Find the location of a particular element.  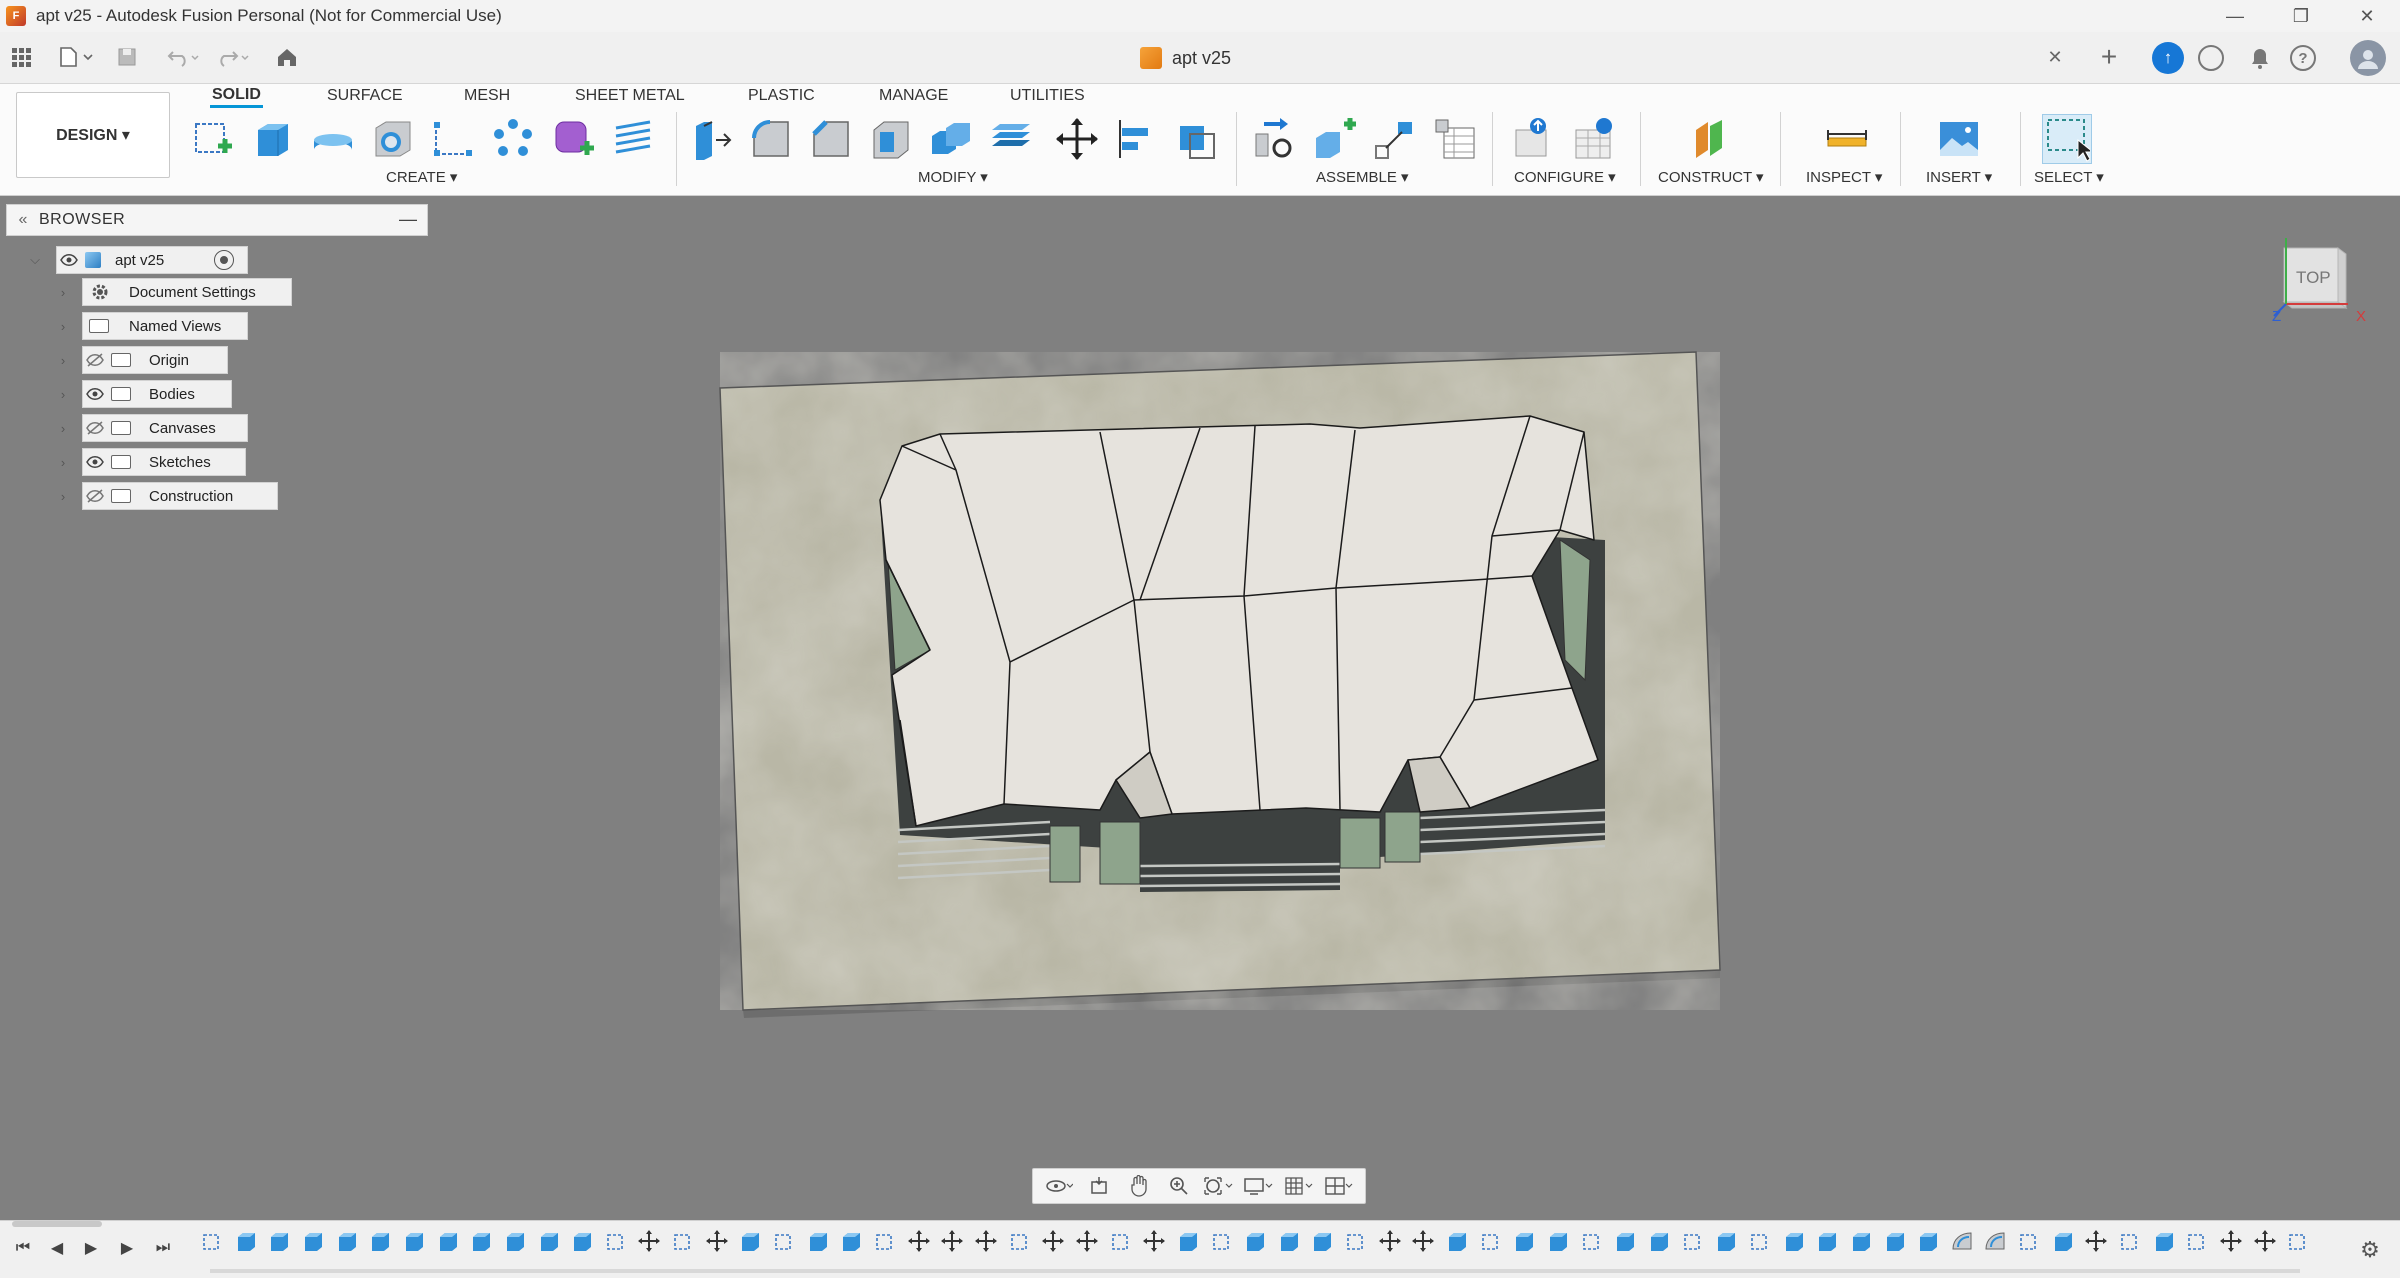

shell-icon is located at coordinates (891, 139).